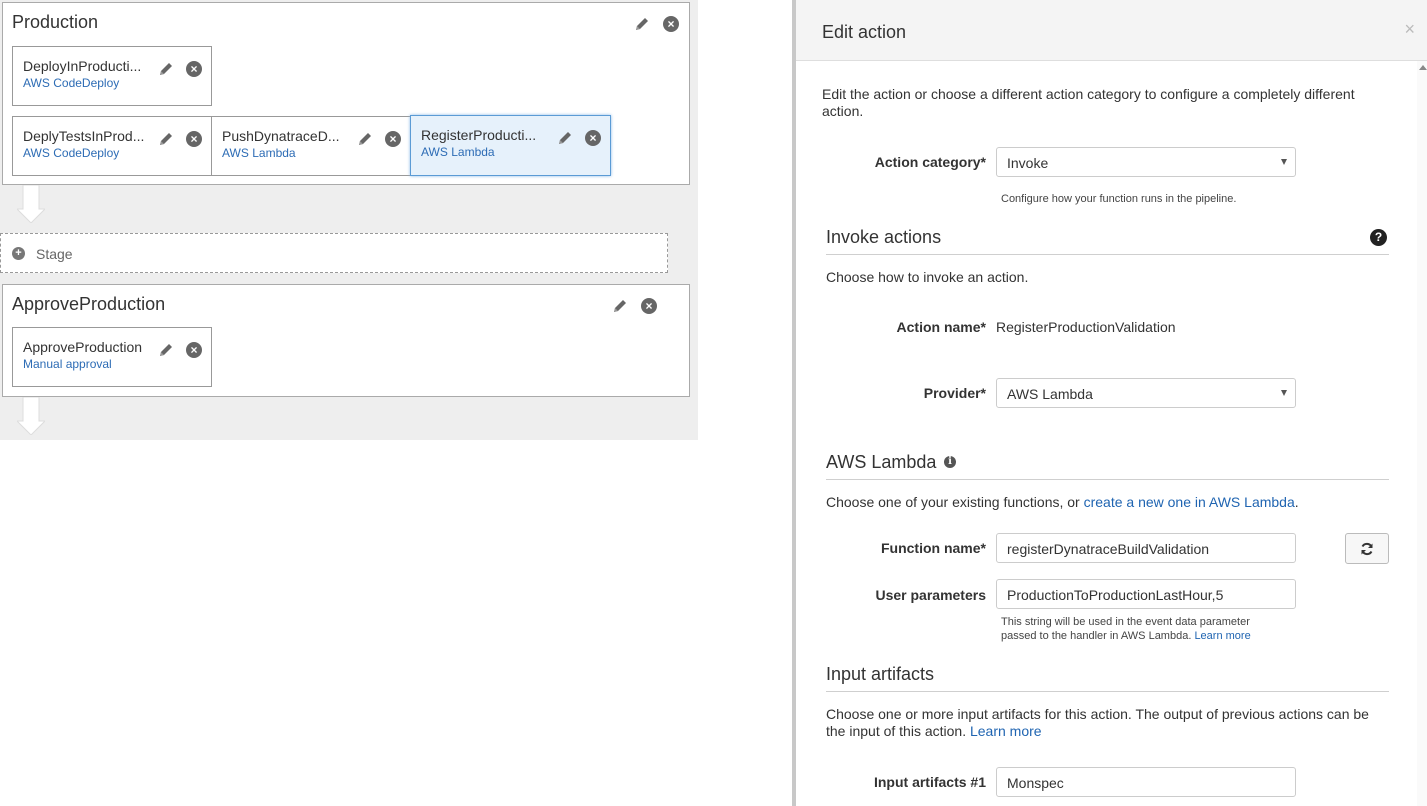 This screenshot has height=806, width=1427. Describe the element at coordinates (1050, 394) in the screenshot. I see `provider-value: AWS Lambda` at that location.